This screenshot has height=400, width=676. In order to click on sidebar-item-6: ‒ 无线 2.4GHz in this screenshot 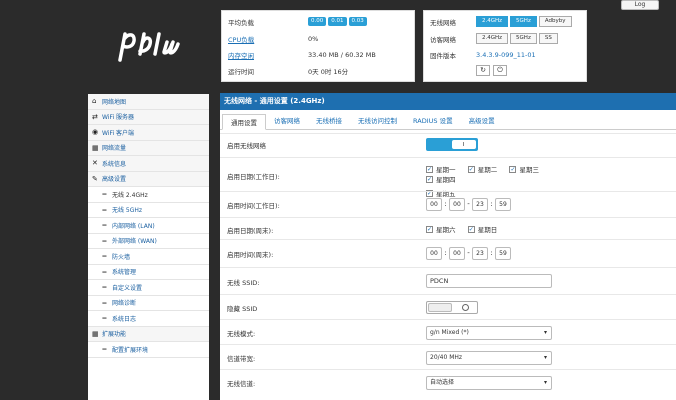, I will do `click(148, 195)`.